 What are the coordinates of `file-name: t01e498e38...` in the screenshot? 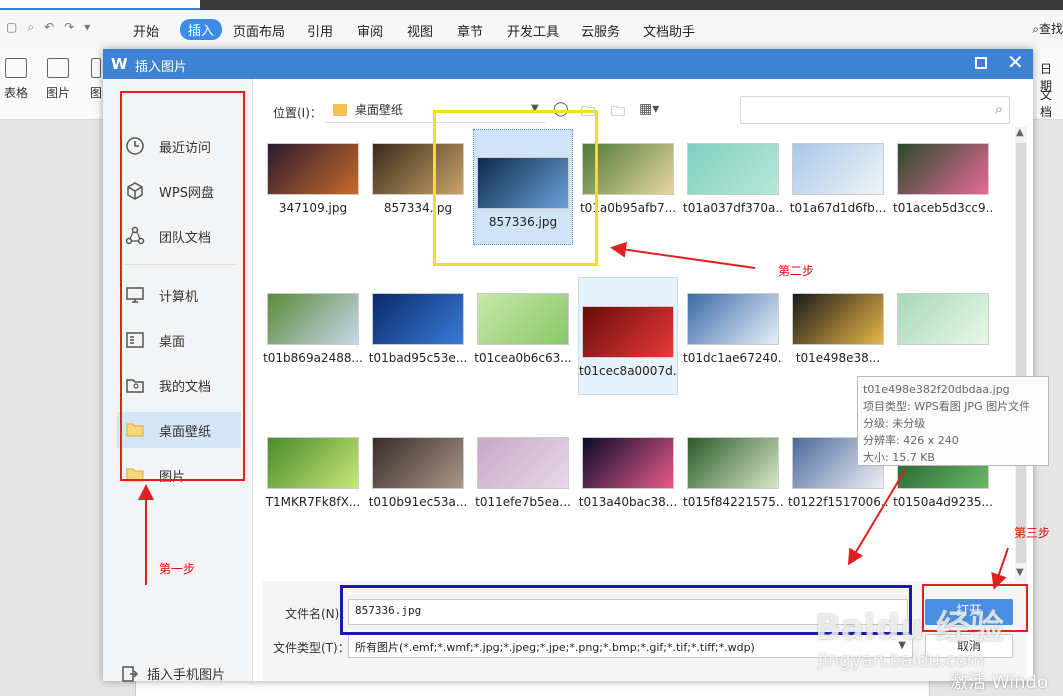 It's located at (838, 358).